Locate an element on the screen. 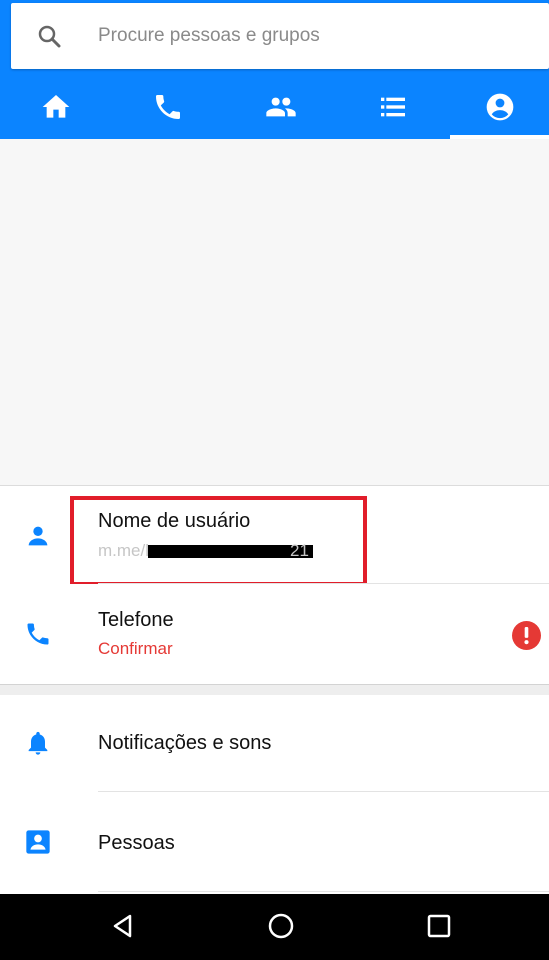 The height and width of the screenshot is (960, 549). notifications-row: Notificações e sons is located at coordinates (274, 743).